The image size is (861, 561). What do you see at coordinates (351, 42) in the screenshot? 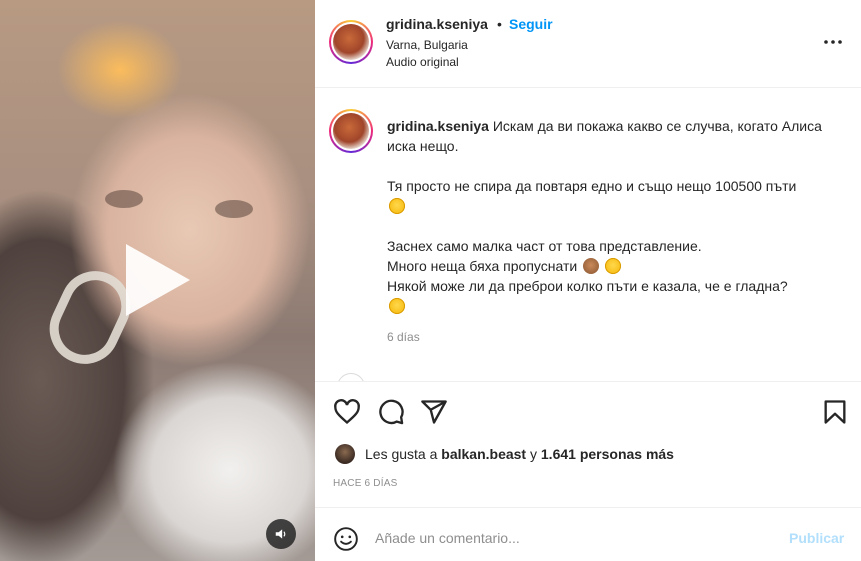
I see `avatar` at bounding box center [351, 42].